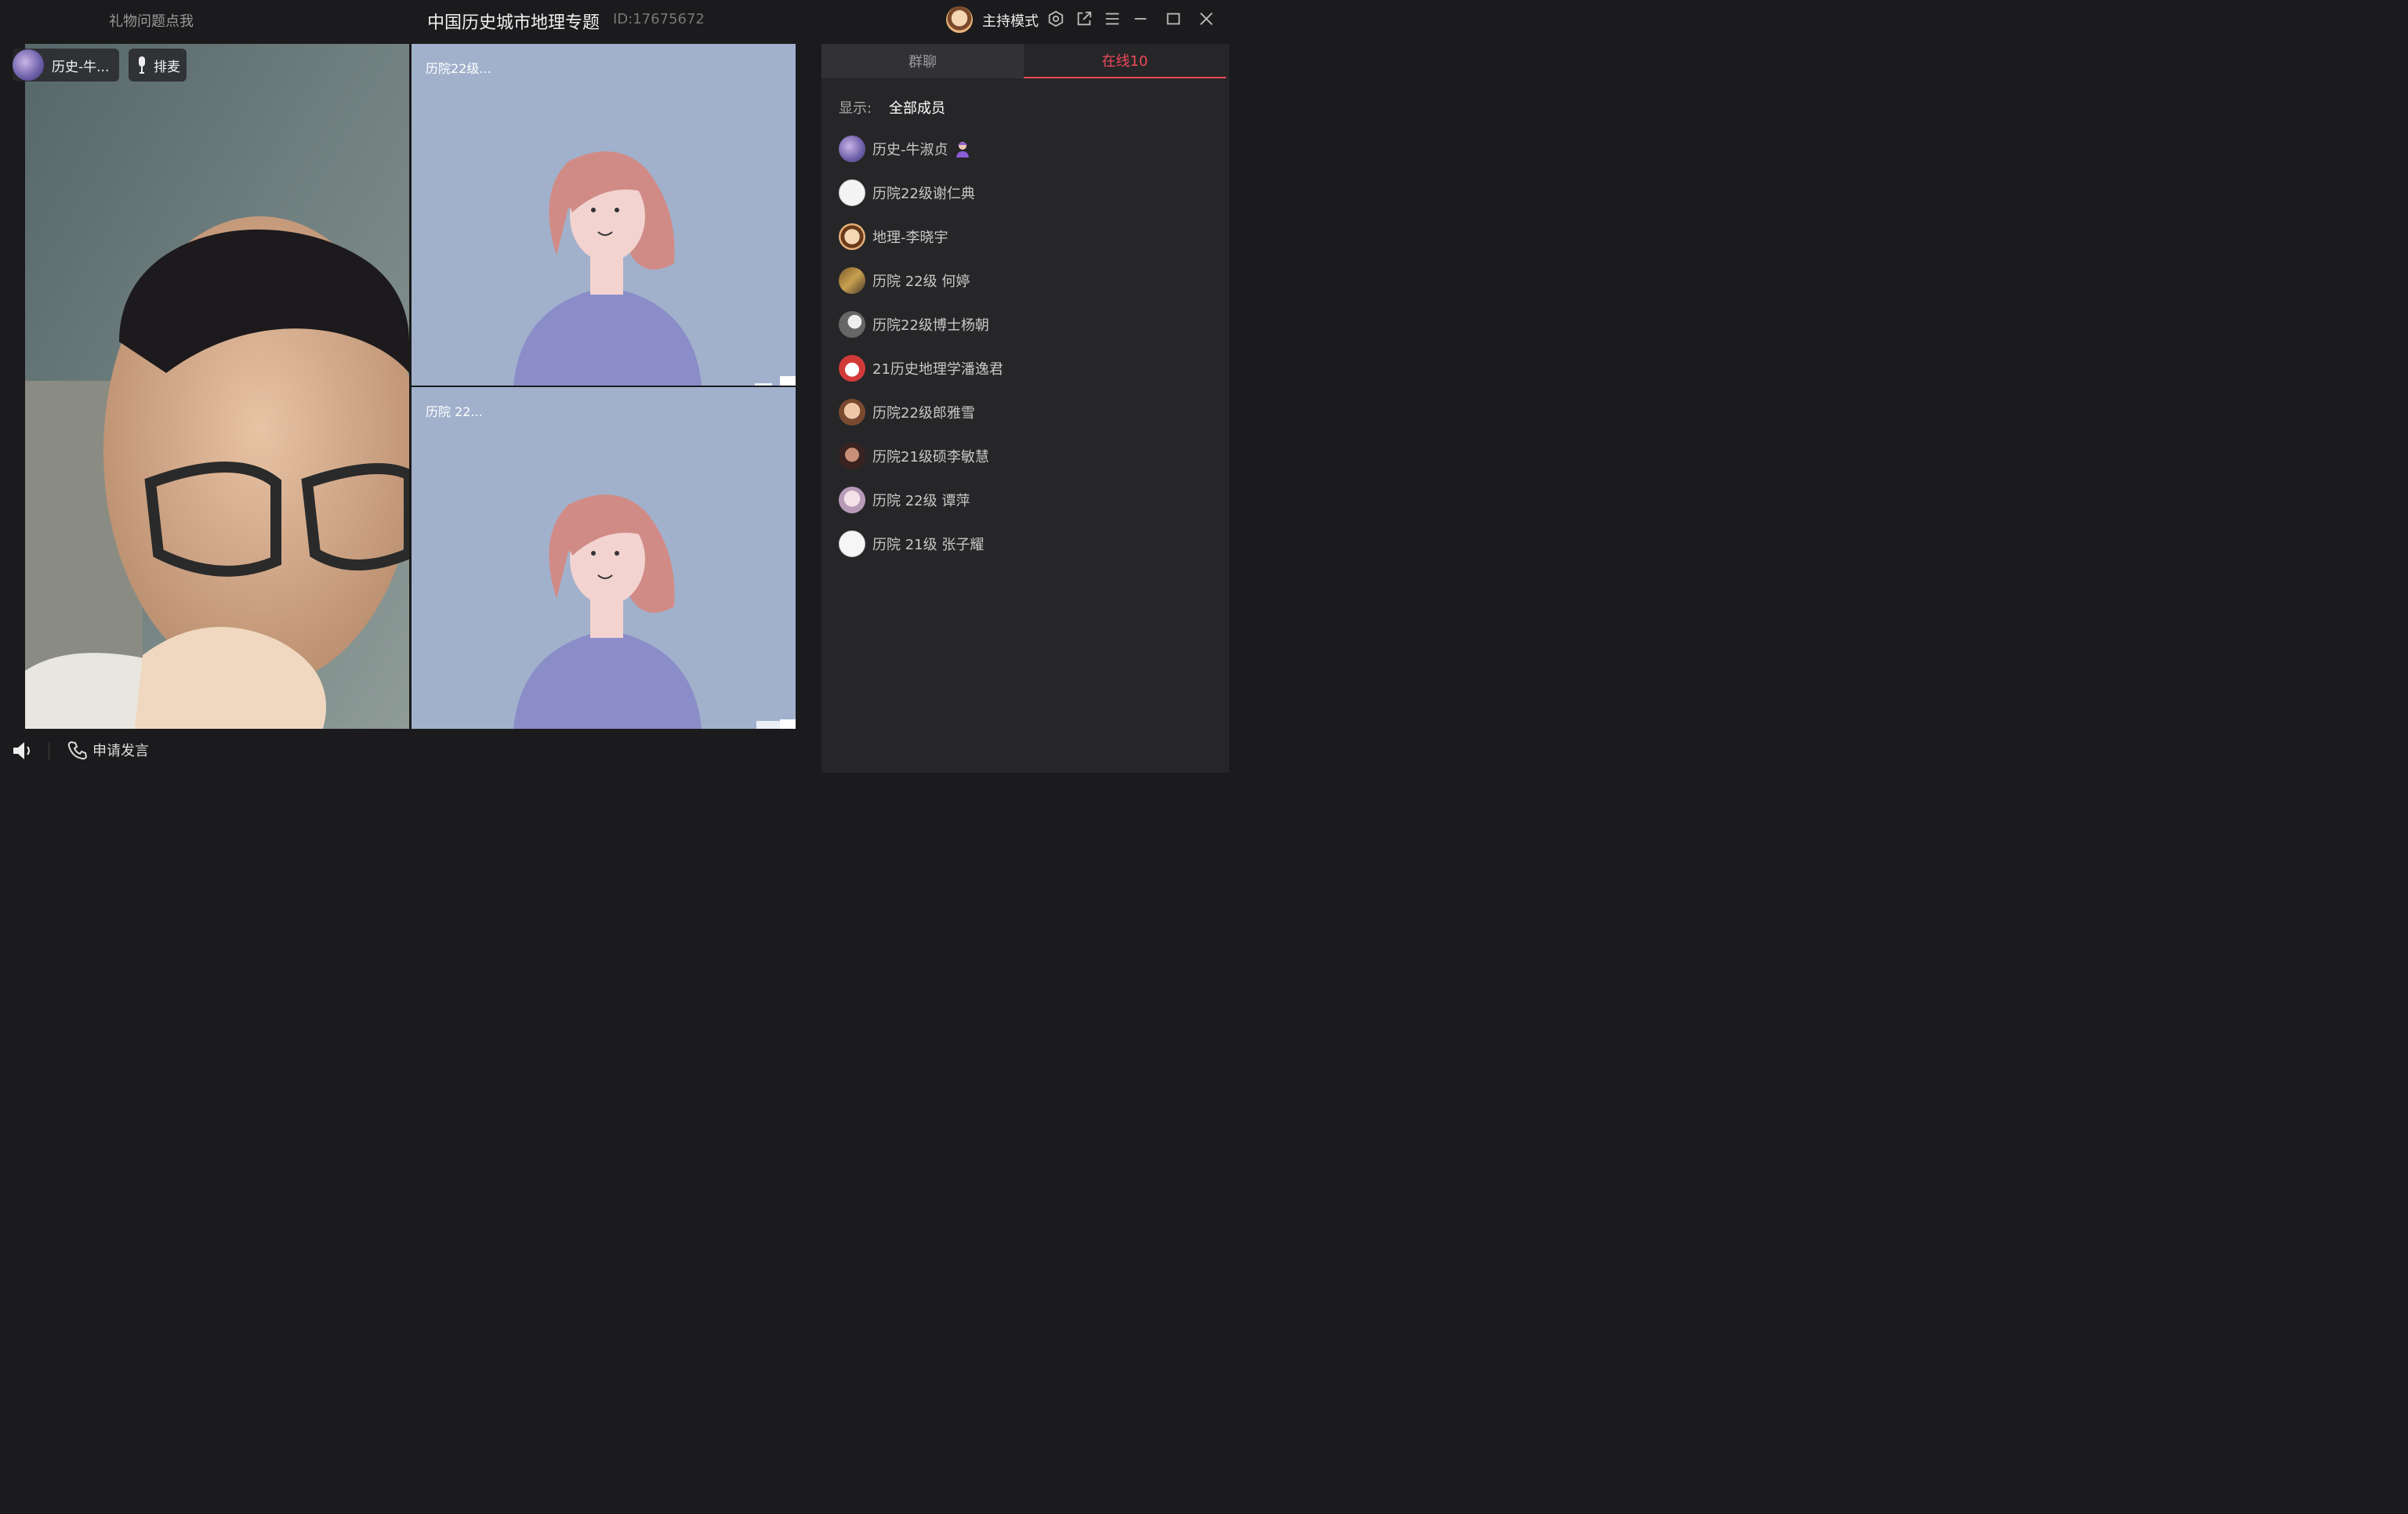  Describe the element at coordinates (1056, 19) in the screenshot. I see `settings-icon` at that location.